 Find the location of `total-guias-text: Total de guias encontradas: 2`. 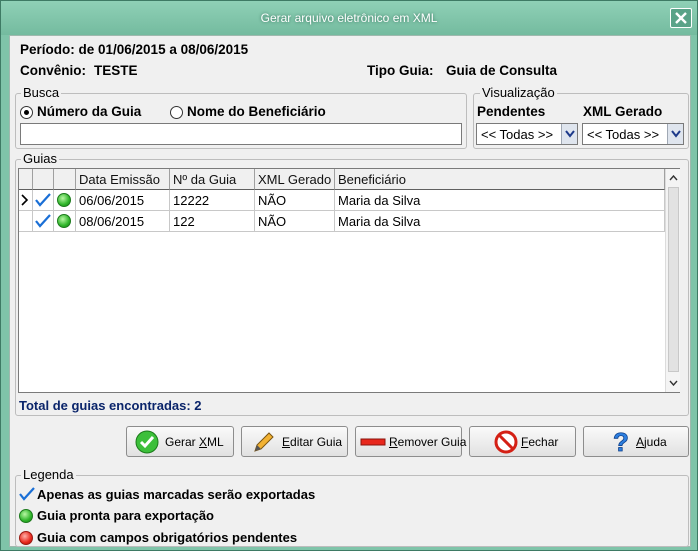

total-guias-text: Total de guias encontradas: 2 is located at coordinates (110, 405).